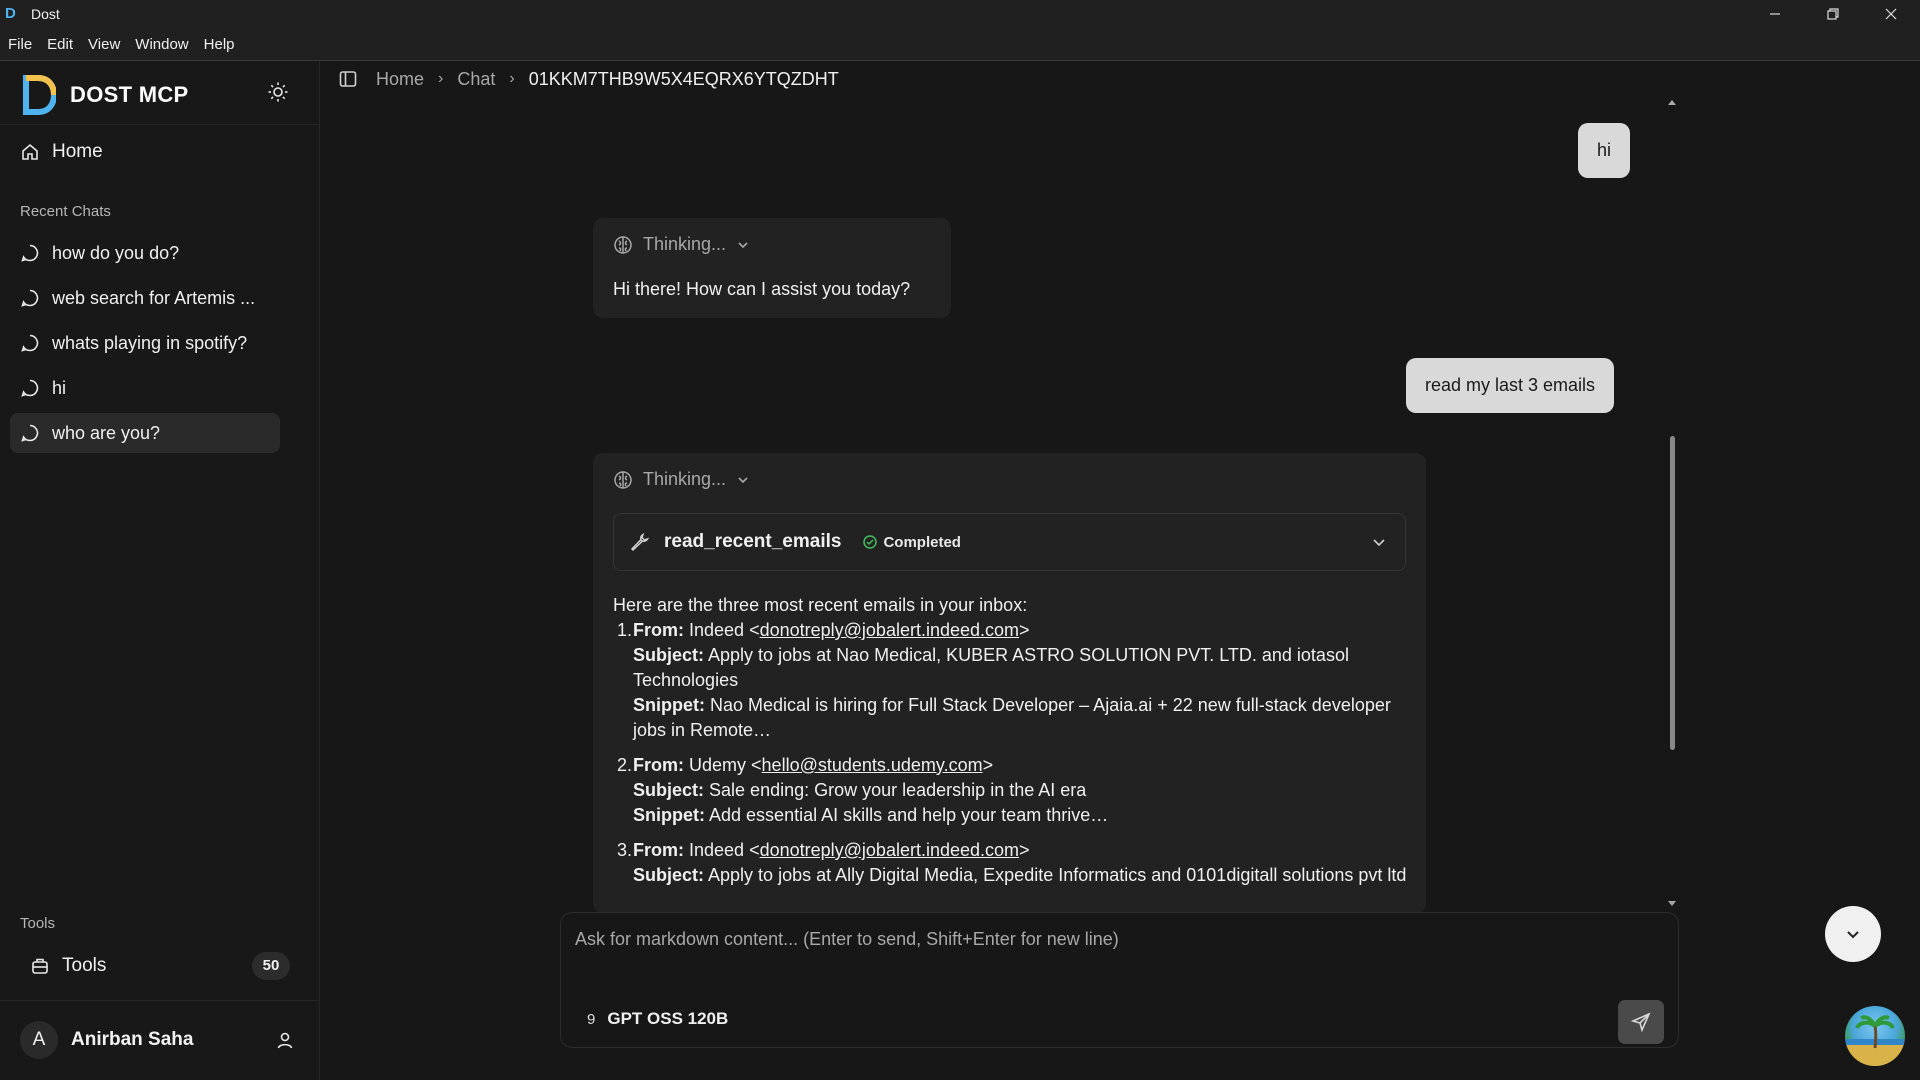  What do you see at coordinates (84, 965) in the screenshot?
I see `tools-label: Tools` at bounding box center [84, 965].